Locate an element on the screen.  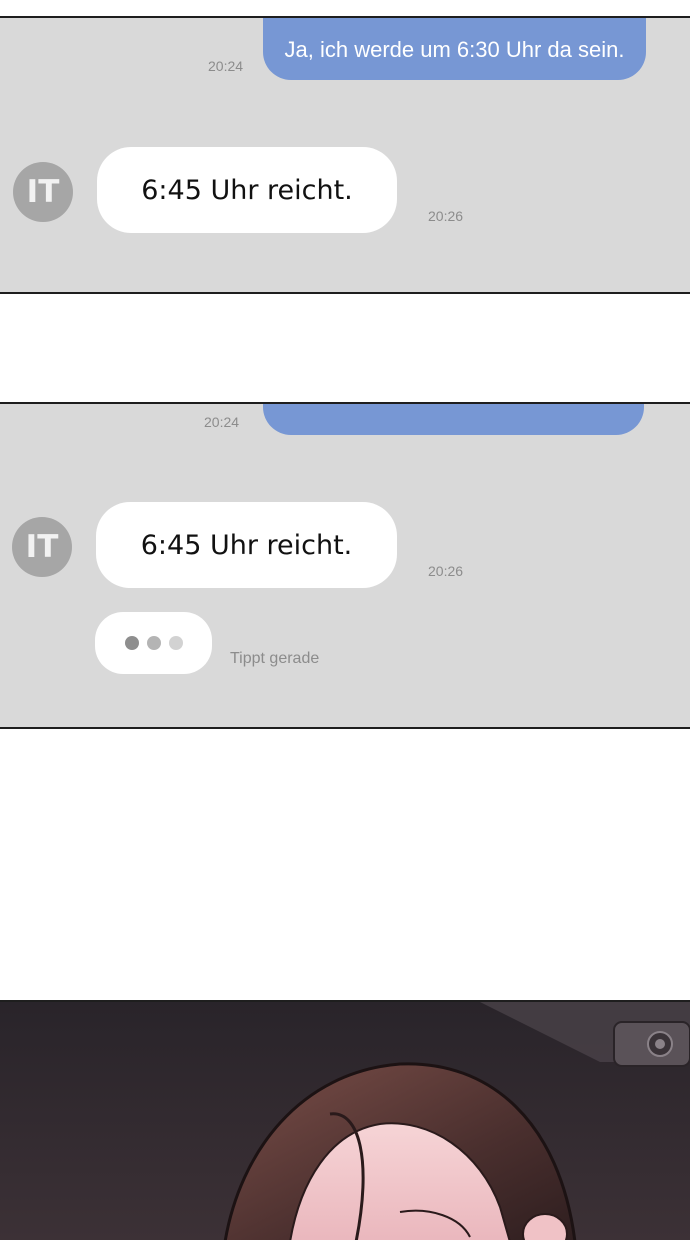
outgoing-message-bubble: Ja, ich werde um 6:30 Uhr da sein. is located at coordinates (454, 49).